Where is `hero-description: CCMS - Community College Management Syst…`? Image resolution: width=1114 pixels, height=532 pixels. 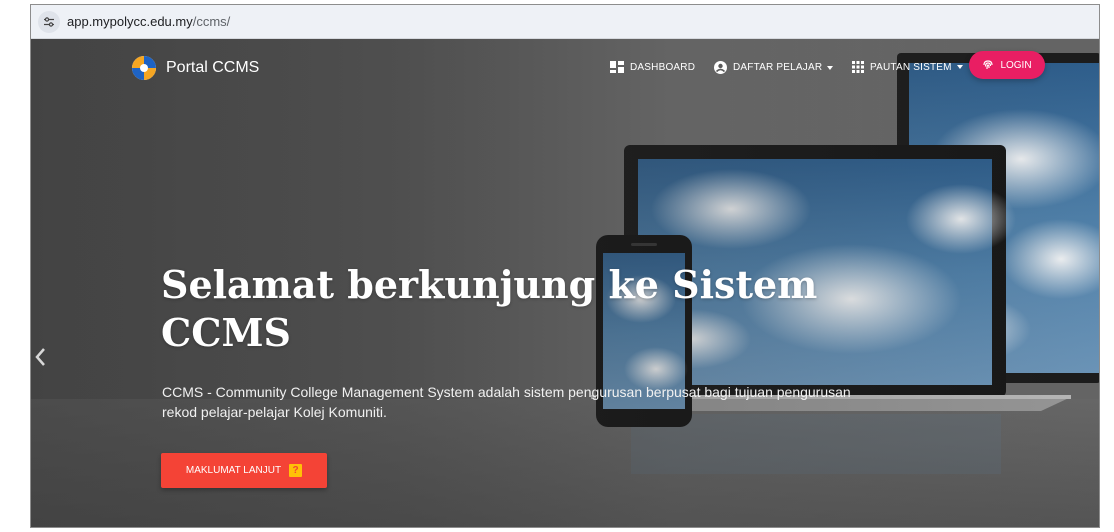 hero-description: CCMS - Community College Management Syst… is located at coordinates (506, 402).